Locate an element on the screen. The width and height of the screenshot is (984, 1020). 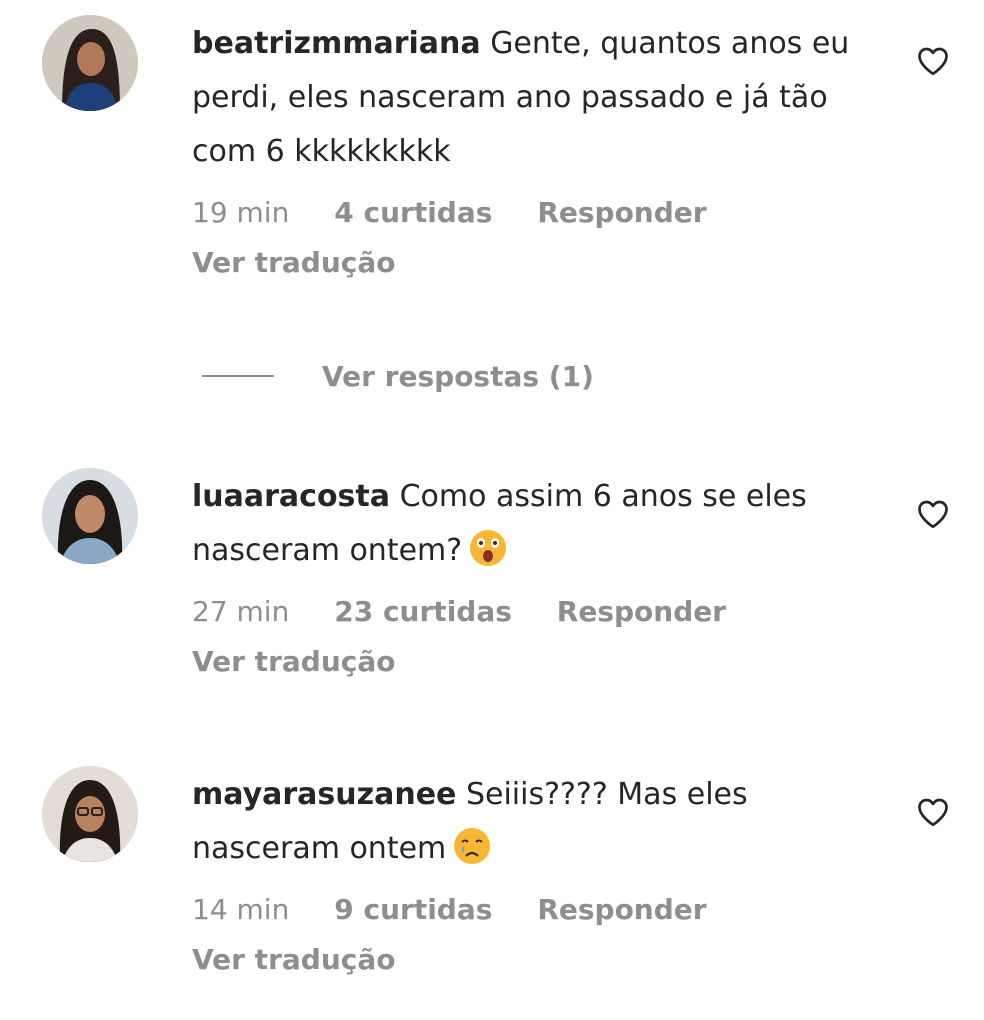
replies-divider is located at coordinates (238, 376).